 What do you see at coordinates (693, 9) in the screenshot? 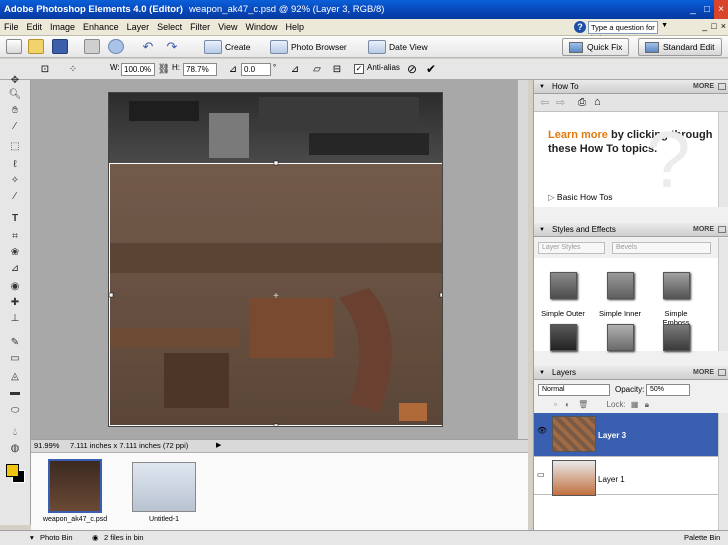
I see `minimize-button: _` at bounding box center [693, 9].